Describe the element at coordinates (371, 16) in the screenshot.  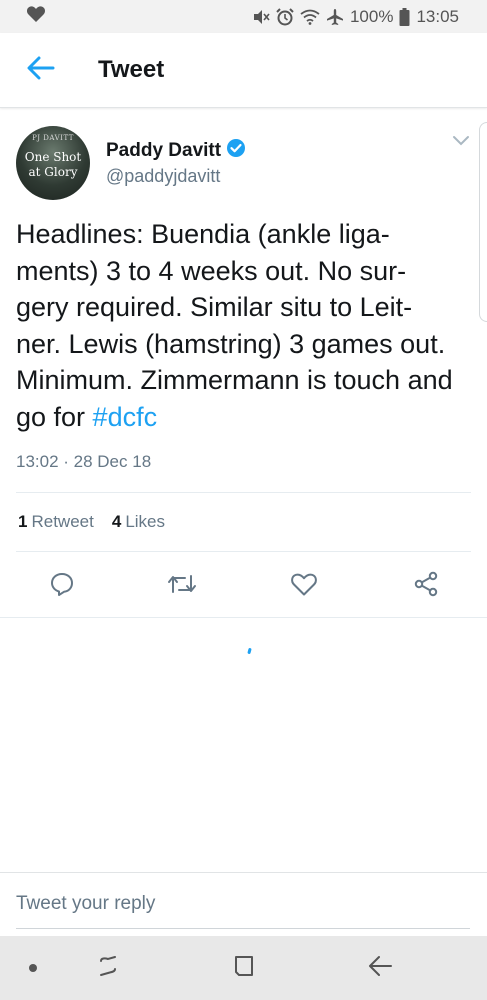
I see `battery-percent: 100%` at that location.